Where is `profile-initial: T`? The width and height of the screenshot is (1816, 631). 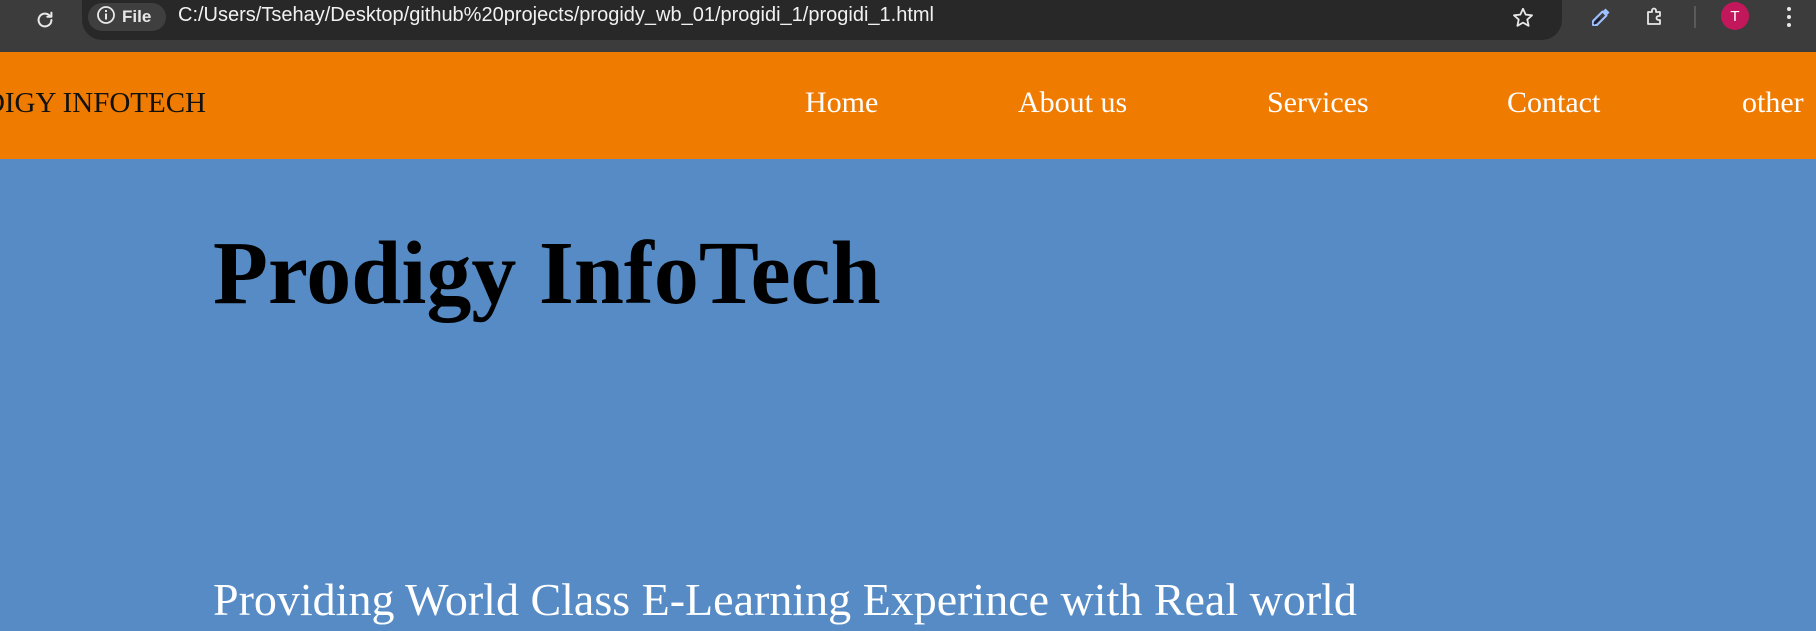 profile-initial: T is located at coordinates (1735, 16).